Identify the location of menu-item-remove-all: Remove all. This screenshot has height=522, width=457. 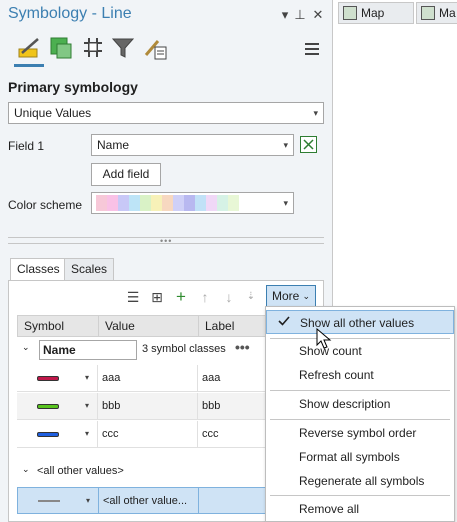
(360, 509).